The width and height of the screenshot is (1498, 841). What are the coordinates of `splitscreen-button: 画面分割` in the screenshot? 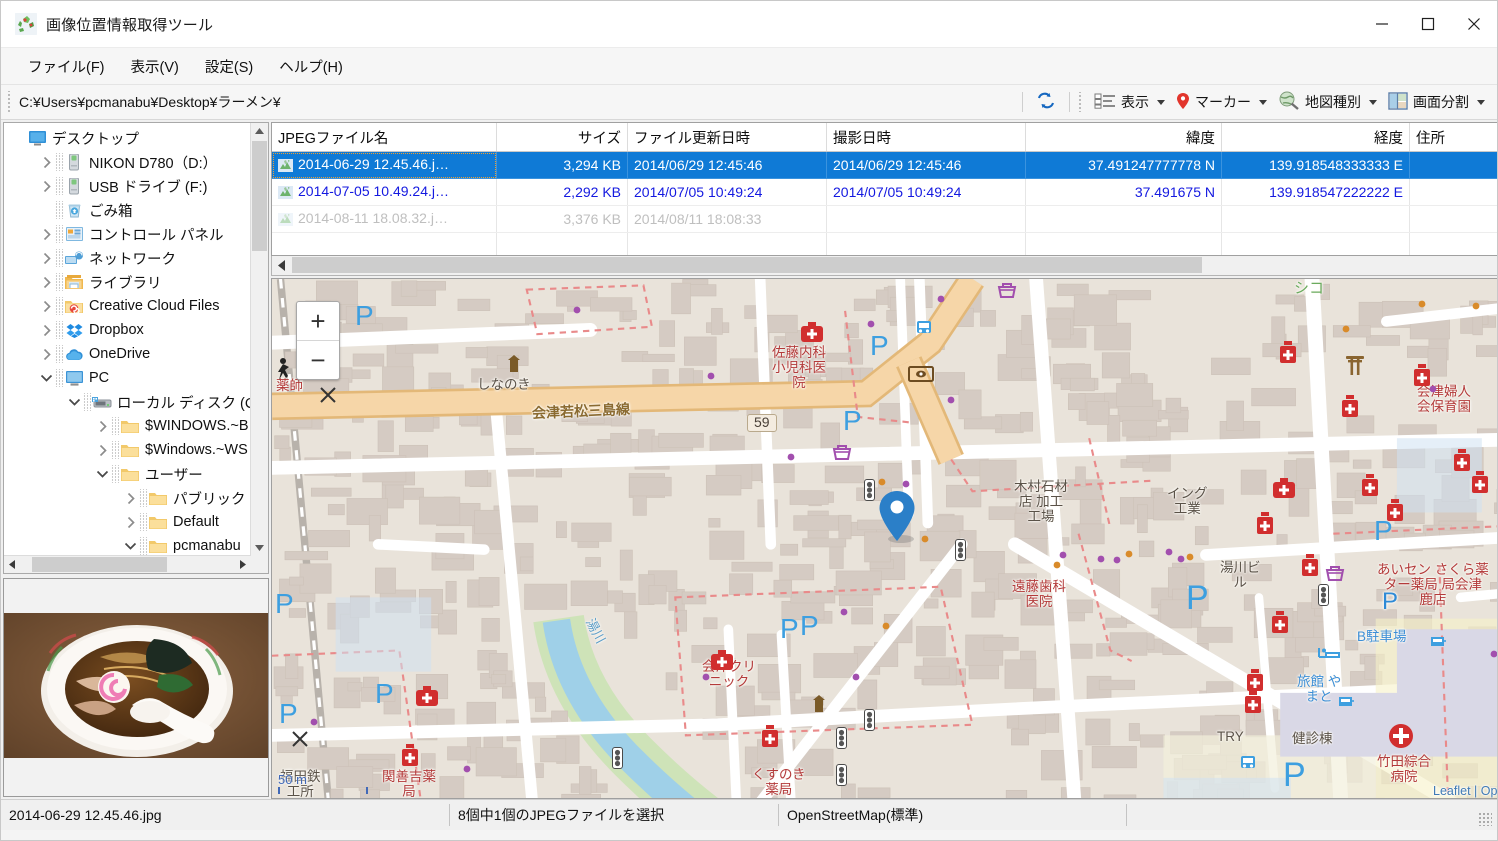 It's located at (1428, 102).